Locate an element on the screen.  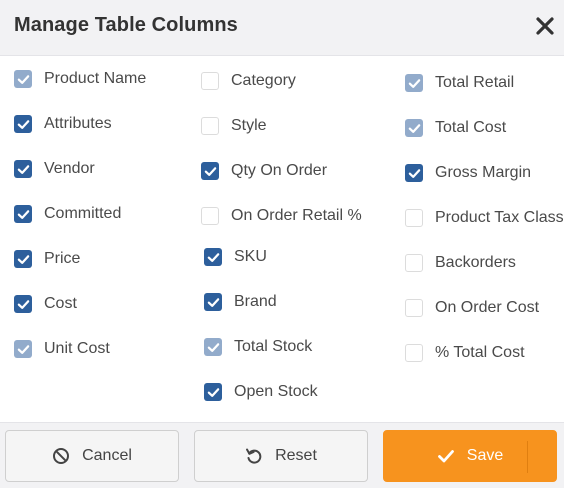
column-option-label: Total Cost is located at coordinates (471, 127).